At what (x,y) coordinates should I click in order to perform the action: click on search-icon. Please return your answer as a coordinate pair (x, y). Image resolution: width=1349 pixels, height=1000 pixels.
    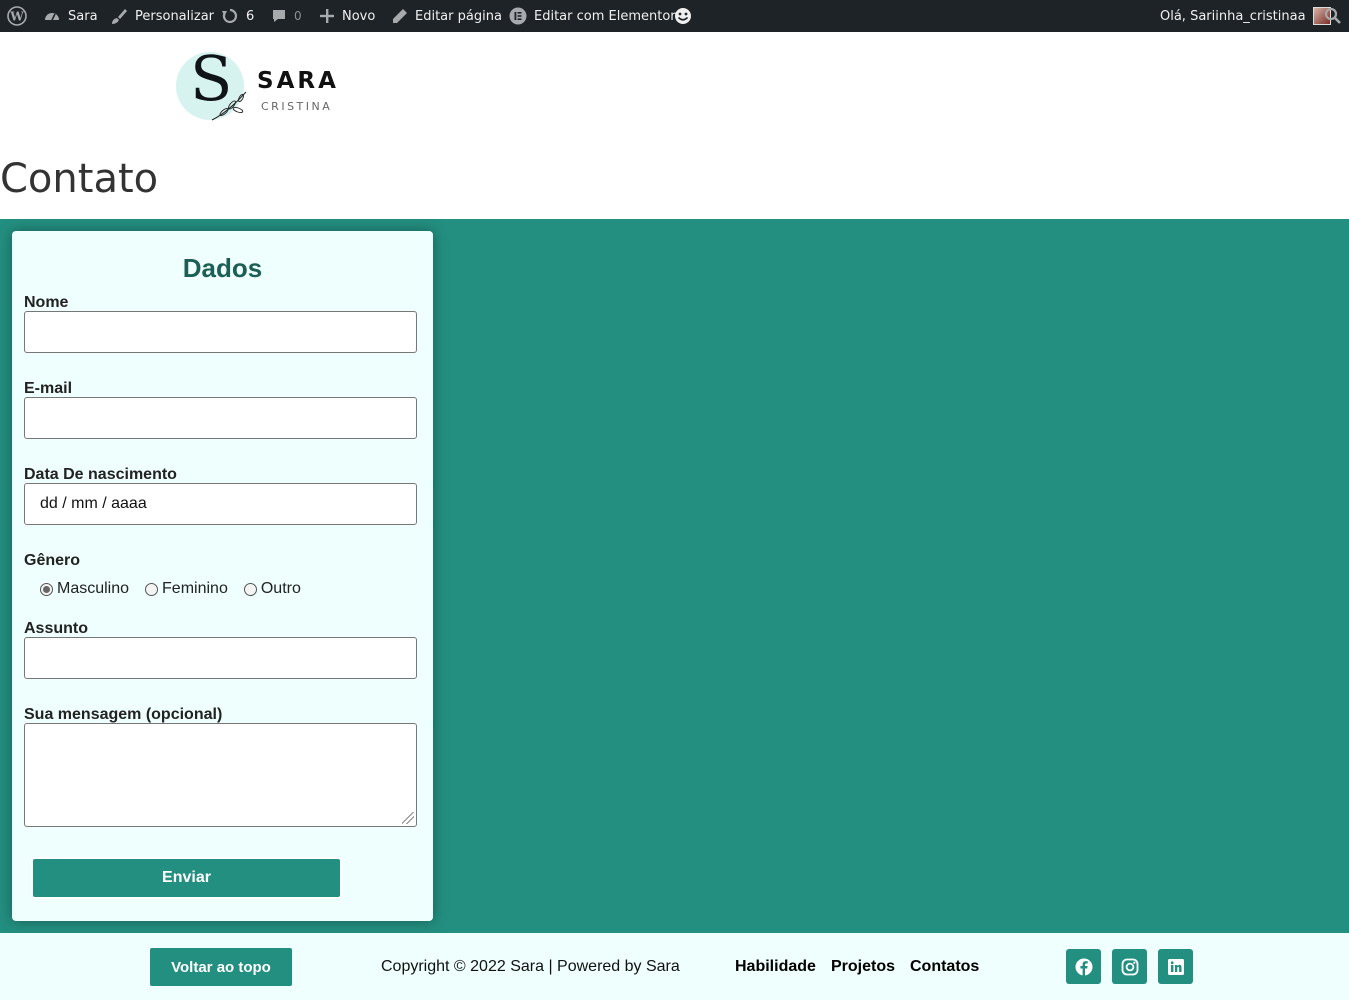
    Looking at the image, I should click on (1333, 16).